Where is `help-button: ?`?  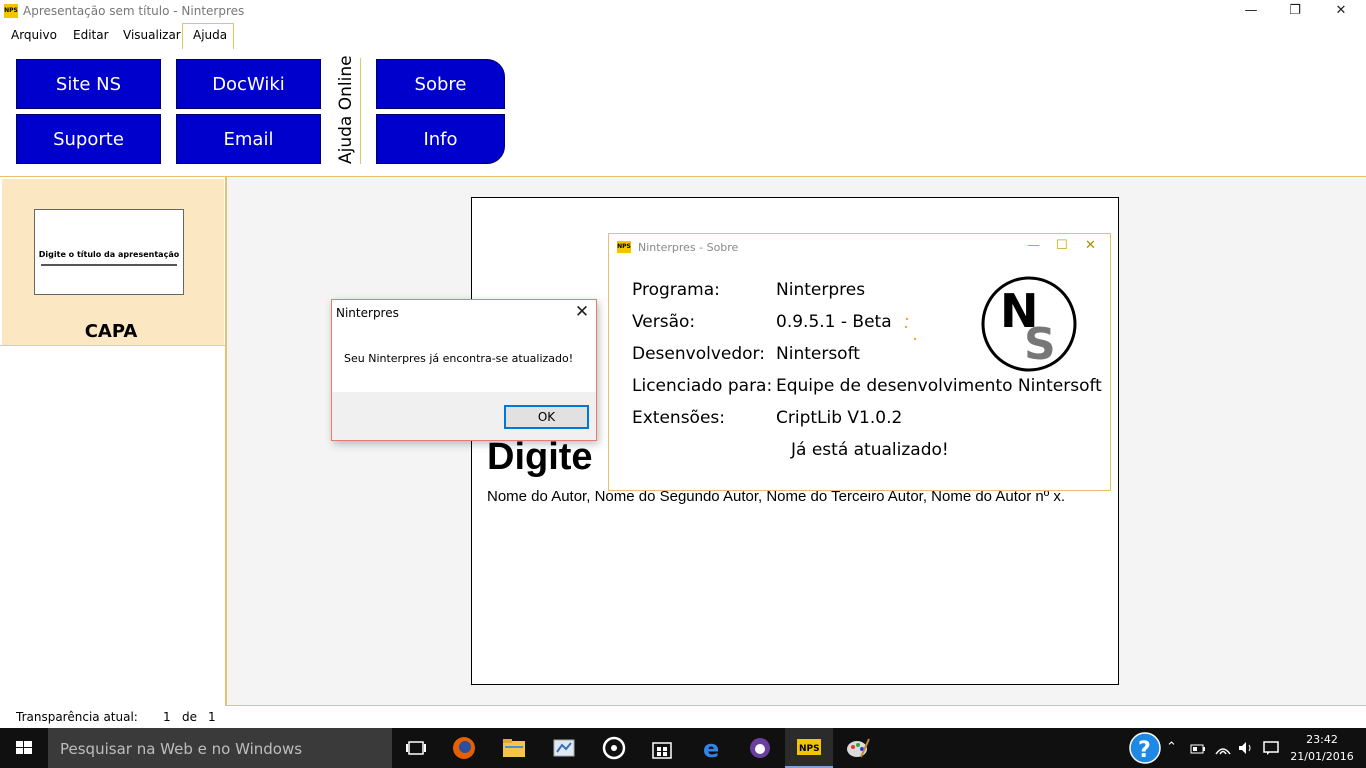
help-button: ? is located at coordinates (1145, 748).